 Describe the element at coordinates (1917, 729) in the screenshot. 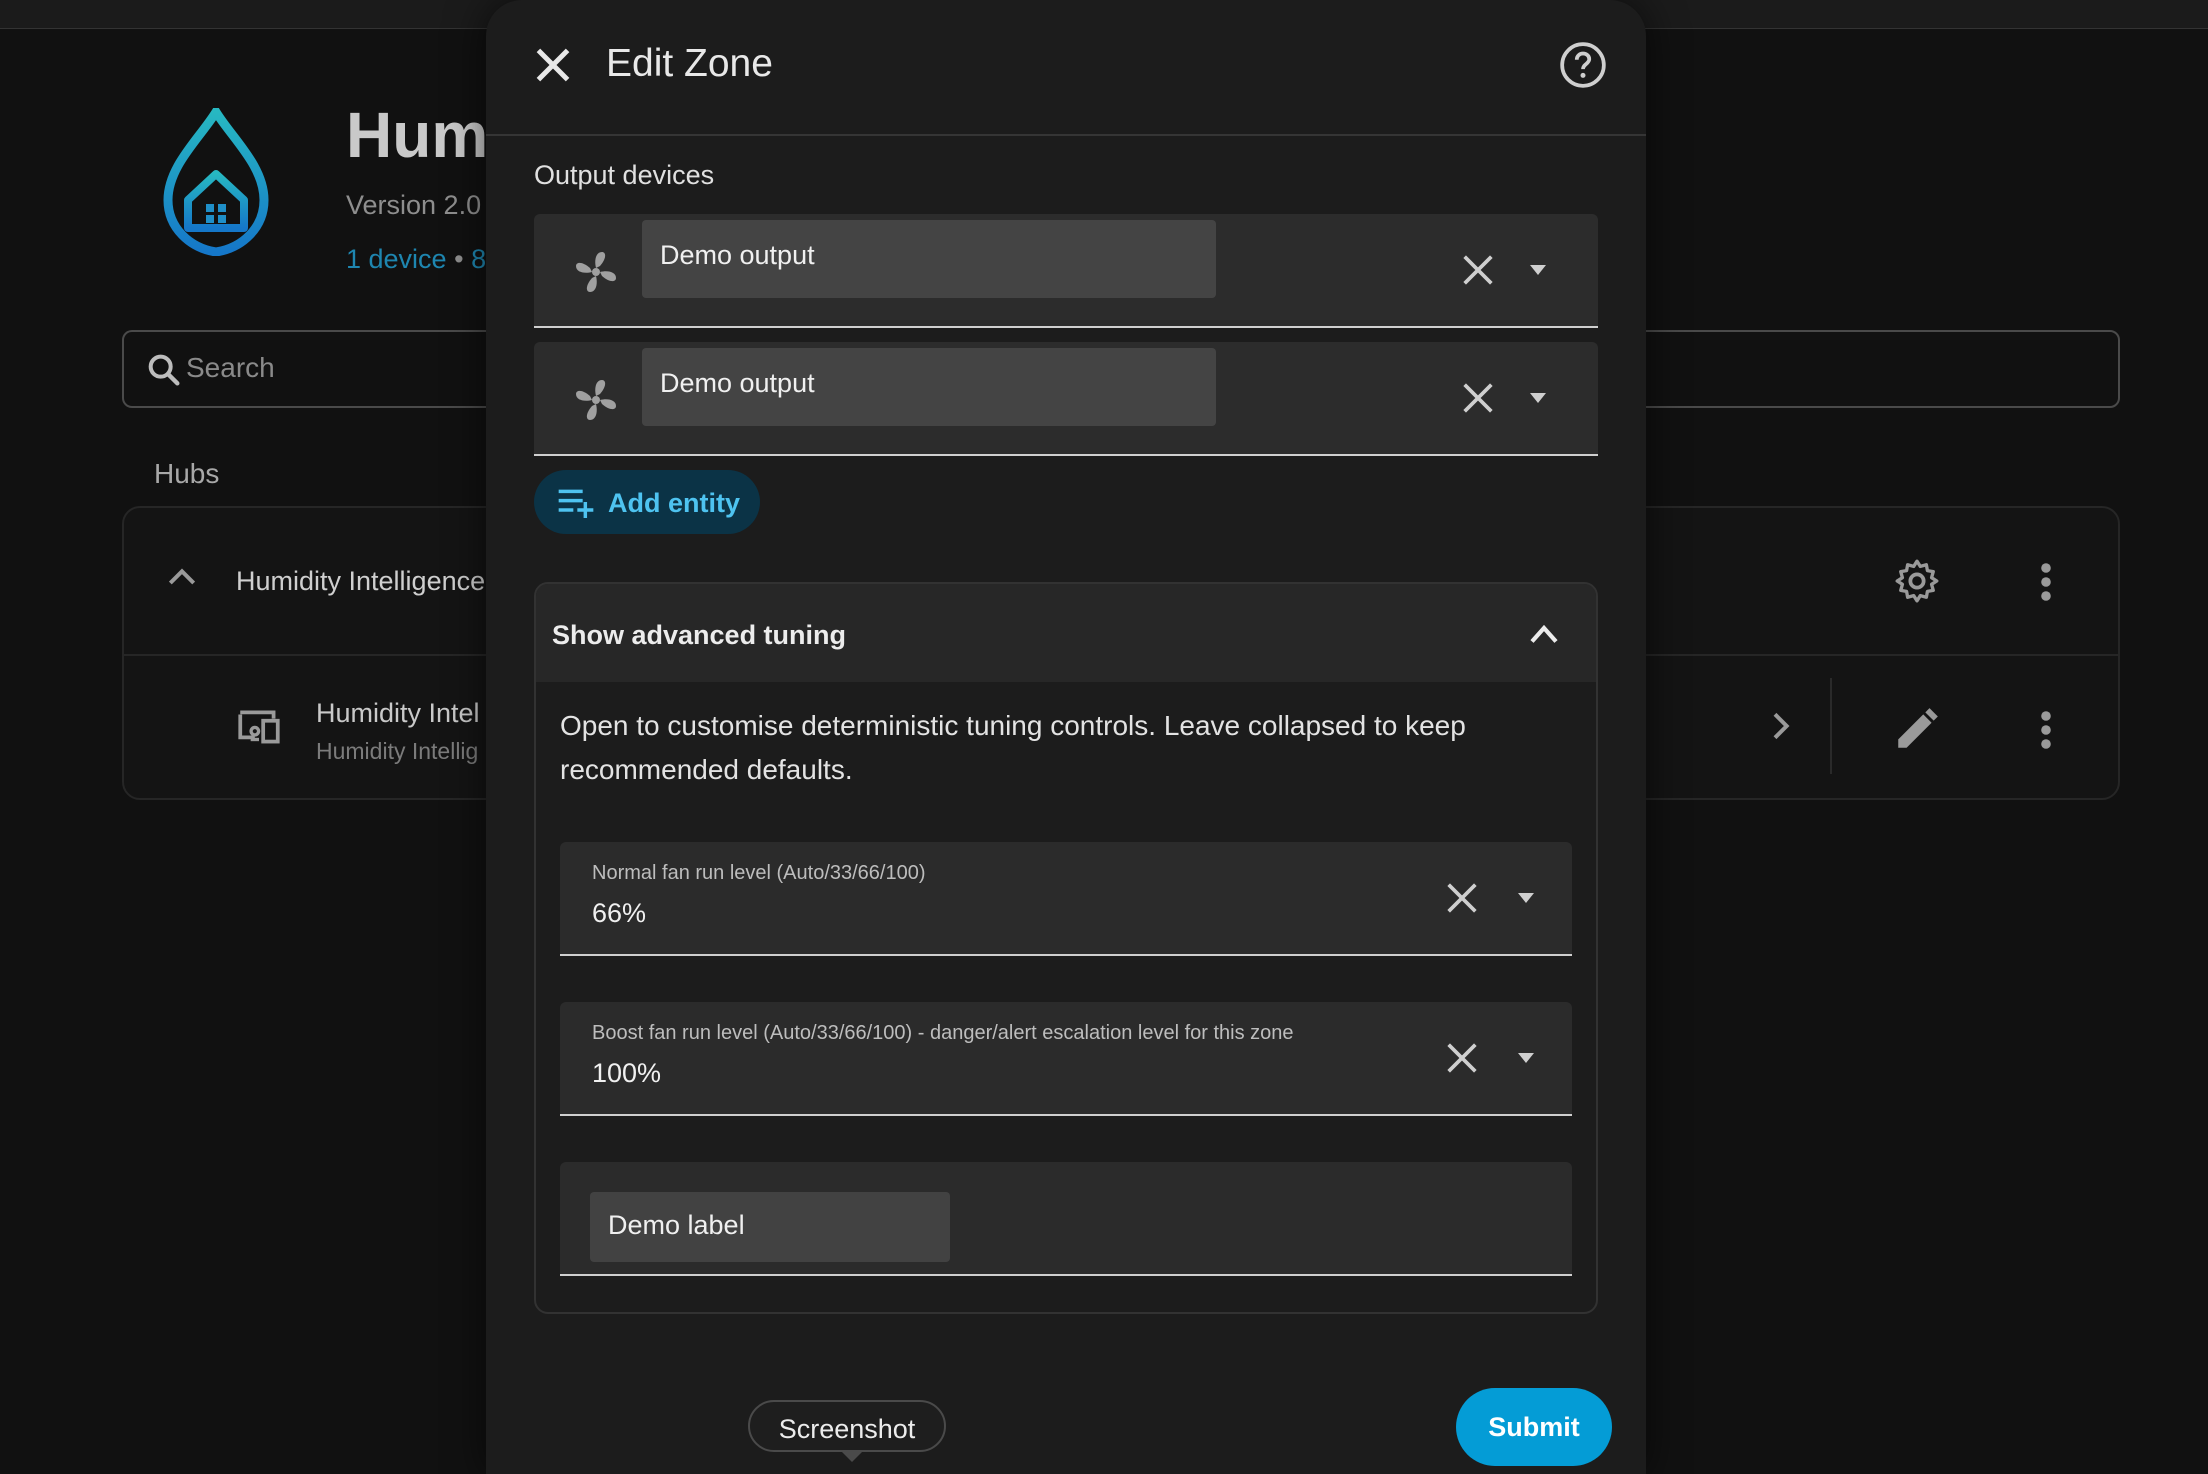

I see `pencil-icon` at that location.